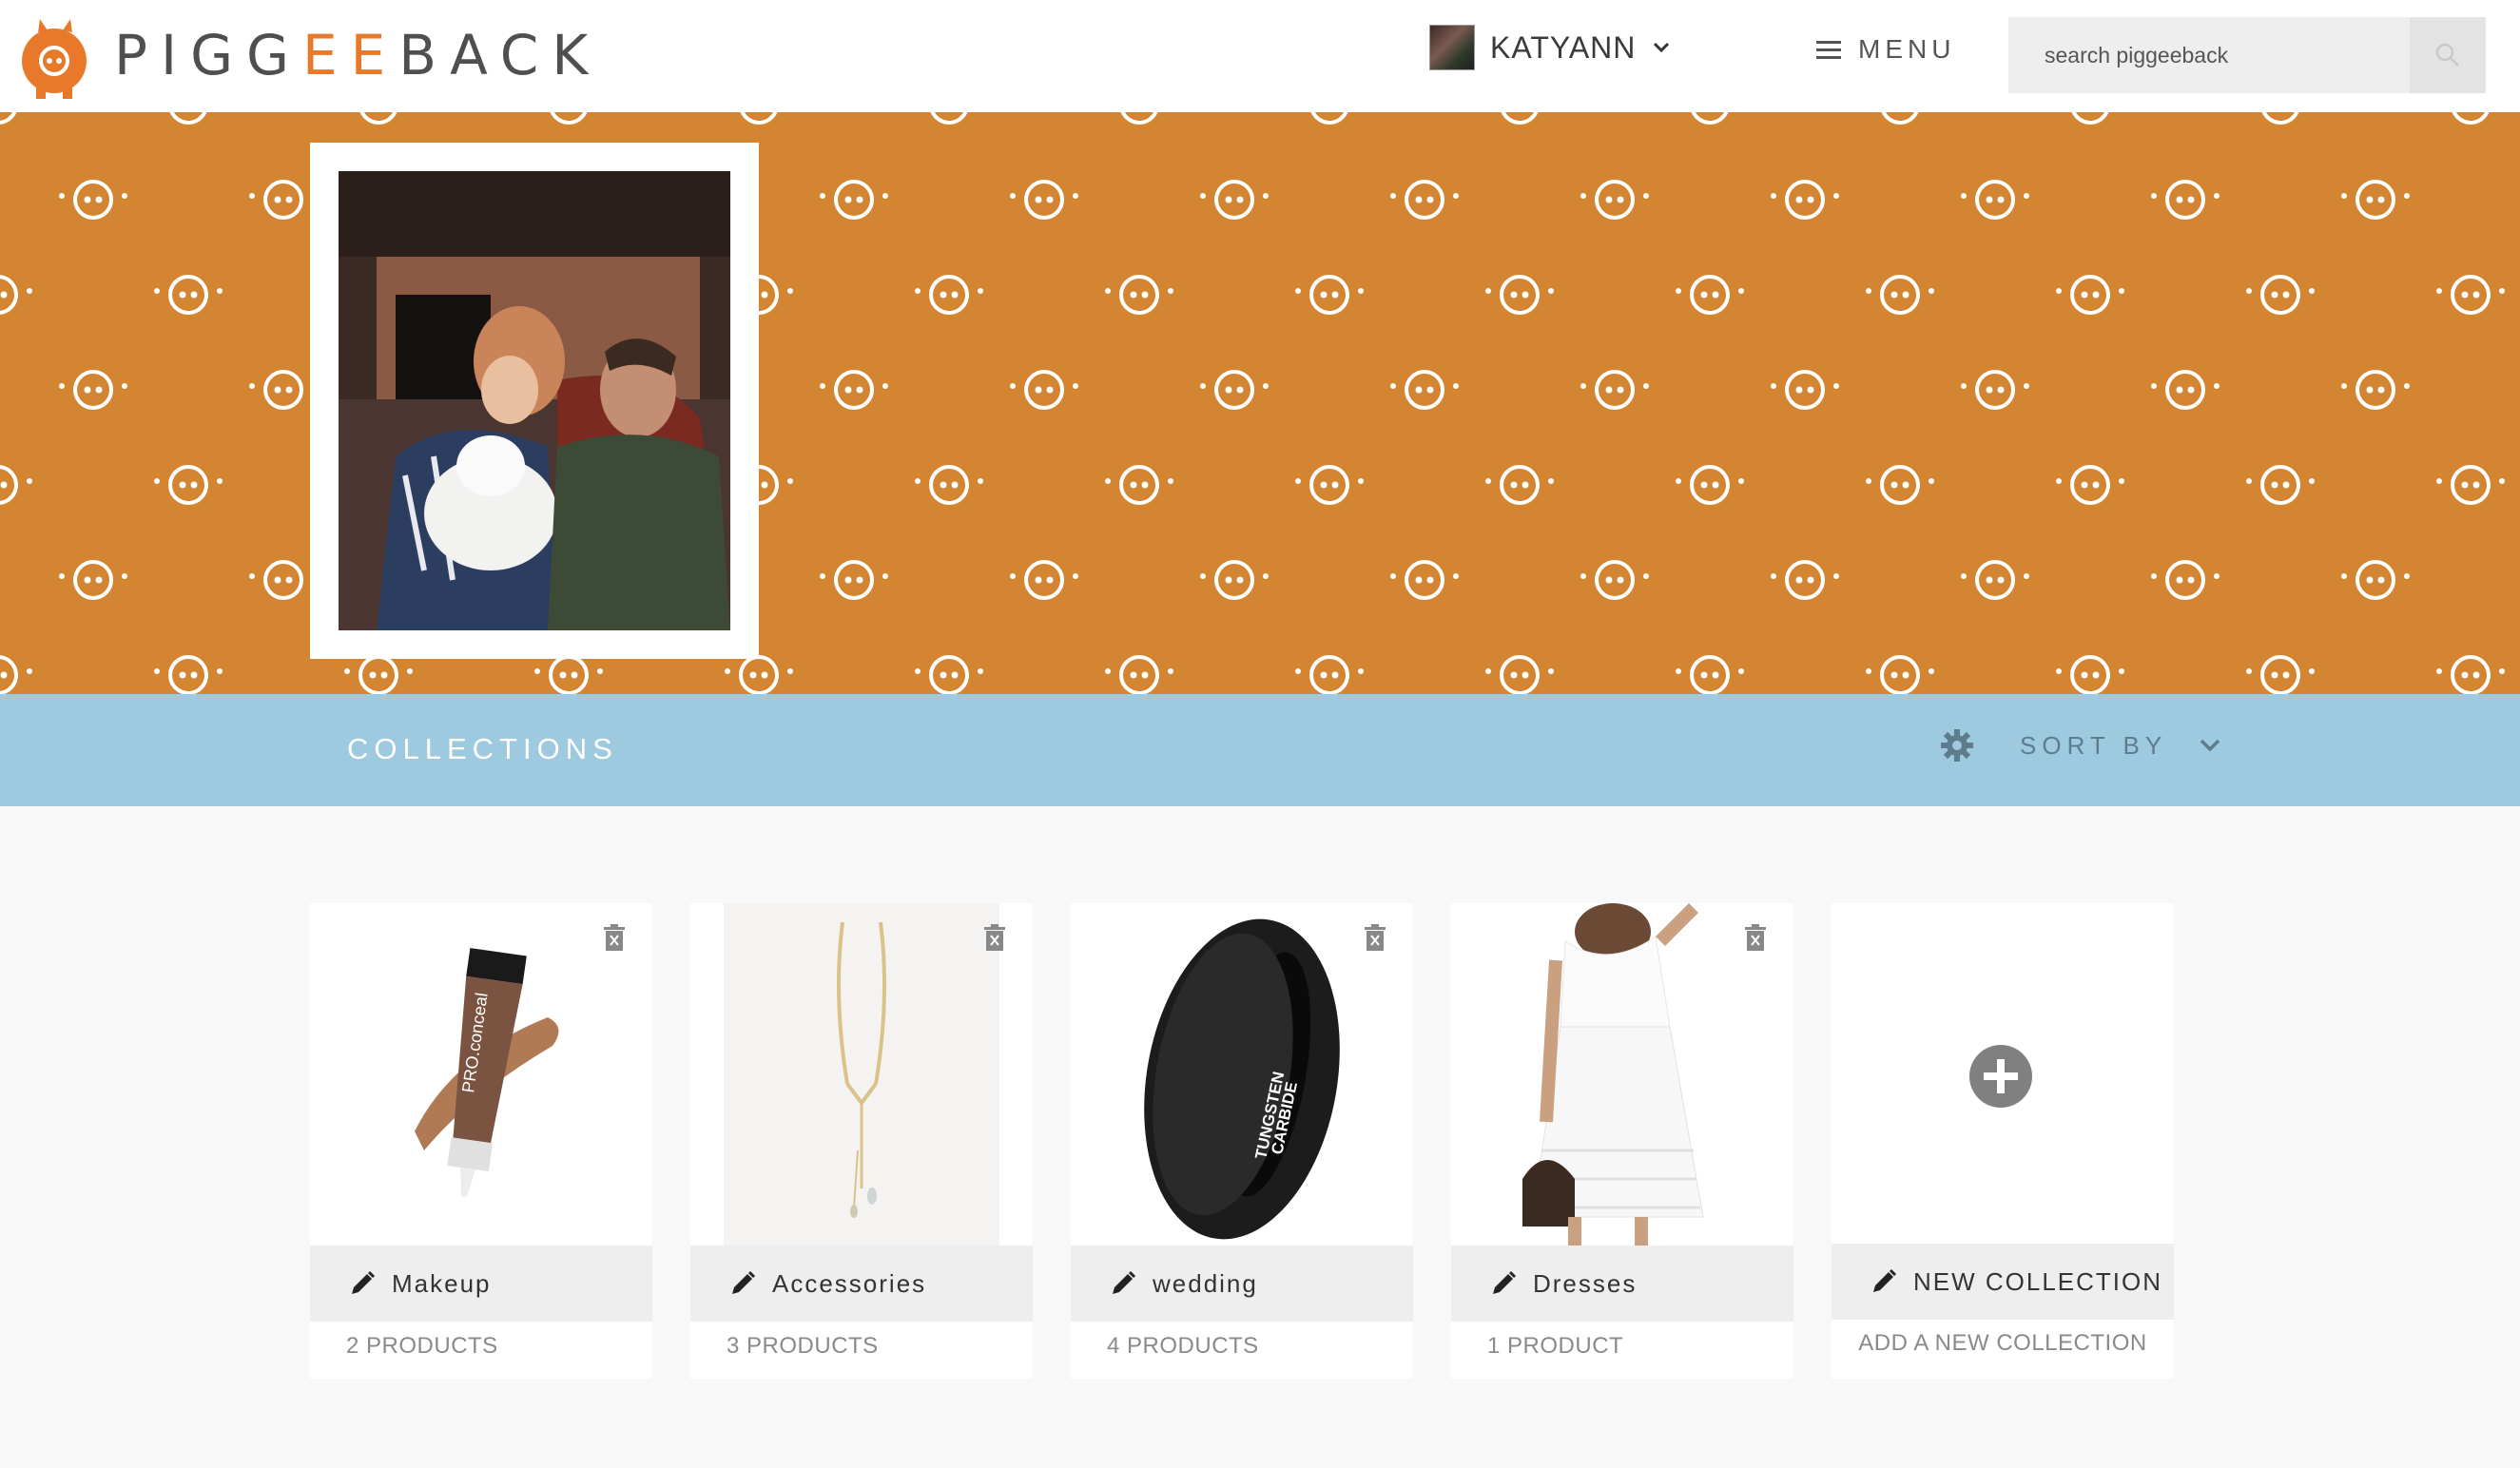 This screenshot has width=2520, height=1468. I want to click on new-collection-name-row: NEW COLLECTION, so click(2003, 1282).